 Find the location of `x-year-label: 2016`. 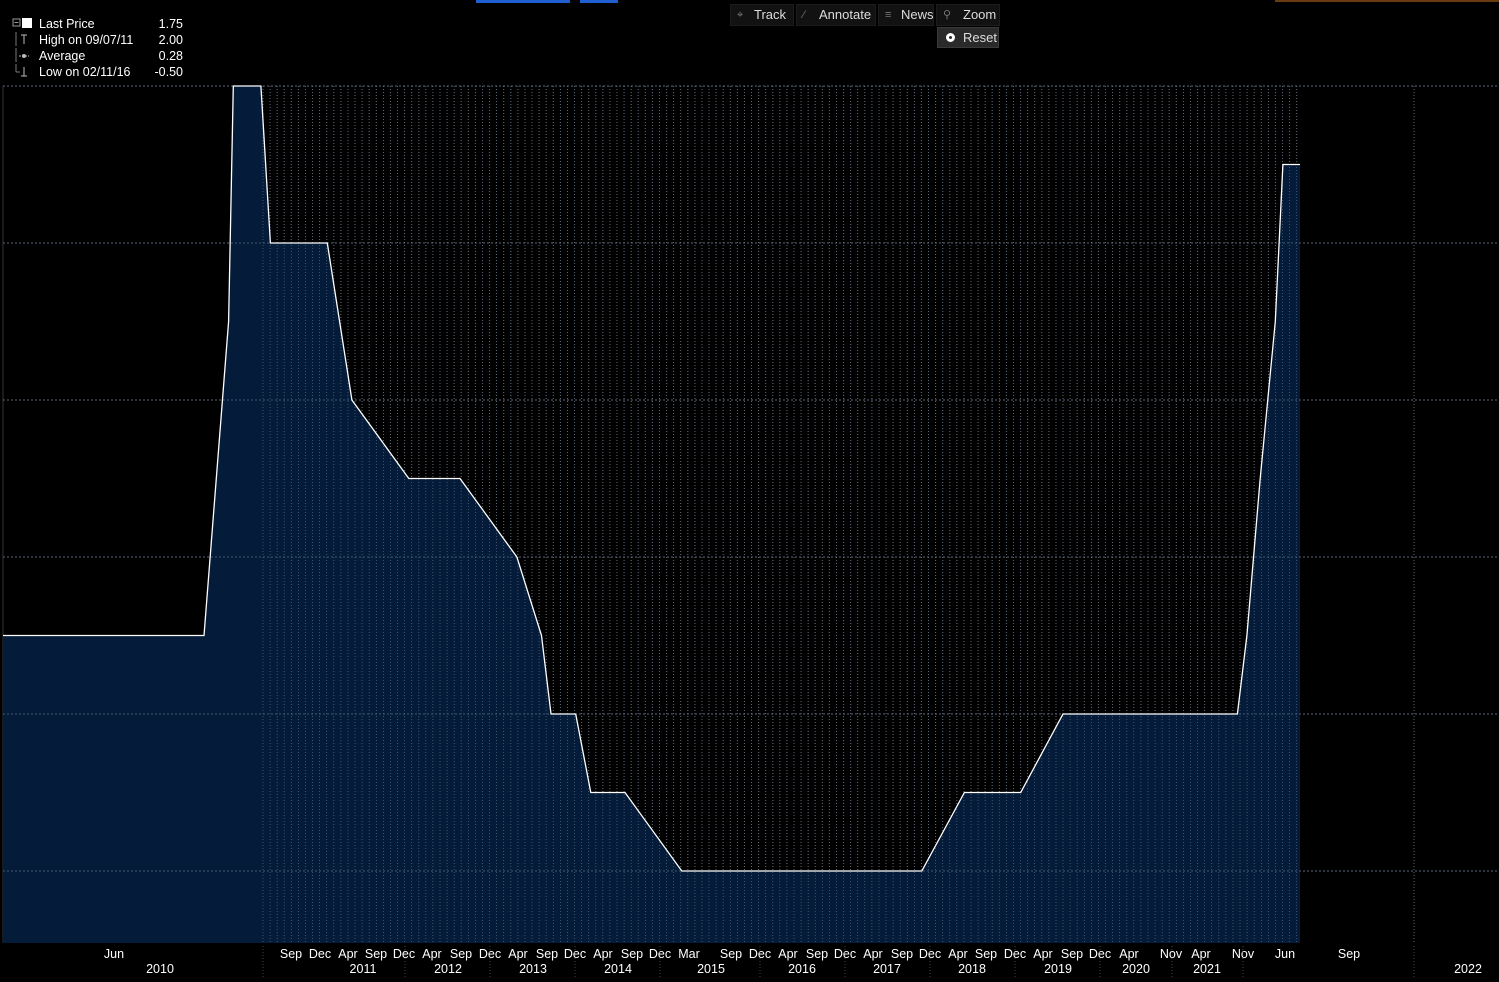

x-year-label: 2016 is located at coordinates (802, 969).